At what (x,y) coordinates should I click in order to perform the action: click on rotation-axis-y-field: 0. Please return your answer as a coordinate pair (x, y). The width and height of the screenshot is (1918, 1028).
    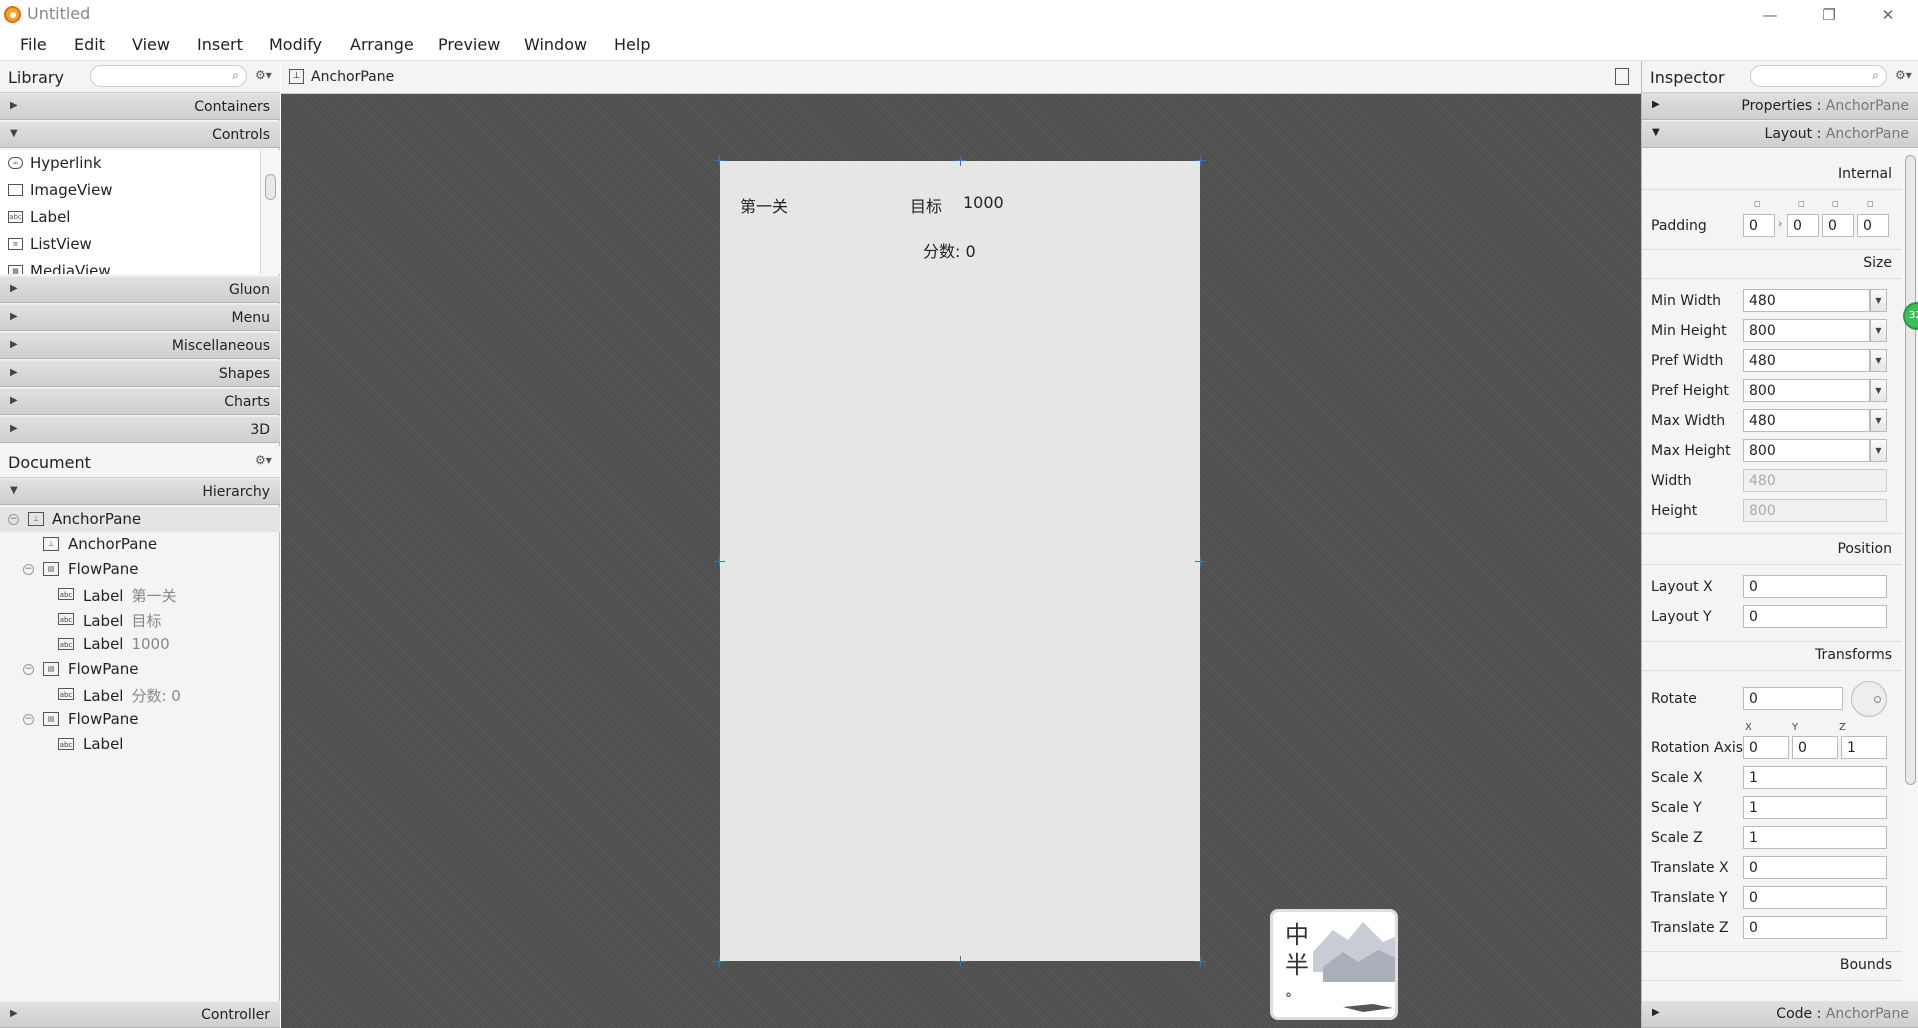
    Looking at the image, I should click on (1815, 747).